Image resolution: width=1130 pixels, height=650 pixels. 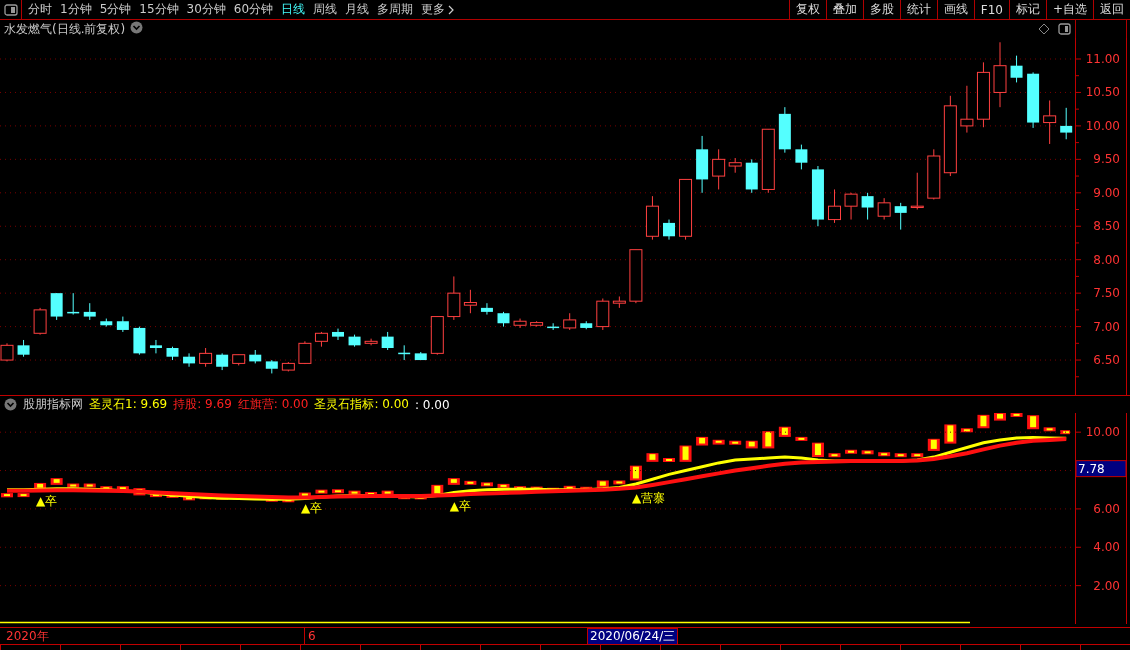 What do you see at coordinates (1102, 59) in the screenshot?
I see `axis-label: 11.00` at bounding box center [1102, 59].